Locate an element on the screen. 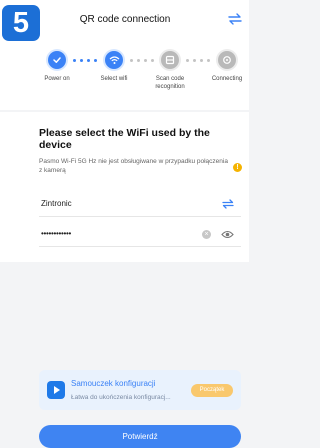 The width and height of the screenshot is (320, 448). clear-icon: × is located at coordinates (206, 234).